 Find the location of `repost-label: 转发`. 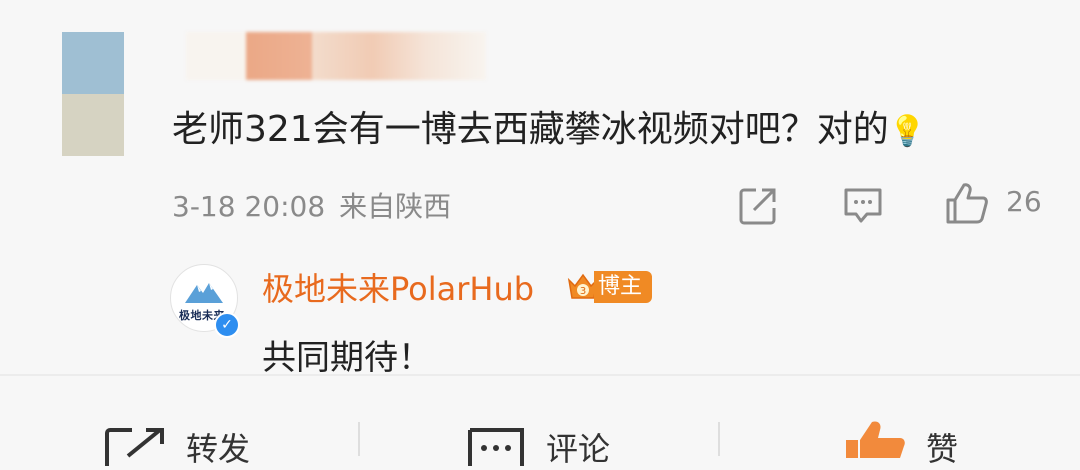

repost-label: 转发 is located at coordinates (218, 447).